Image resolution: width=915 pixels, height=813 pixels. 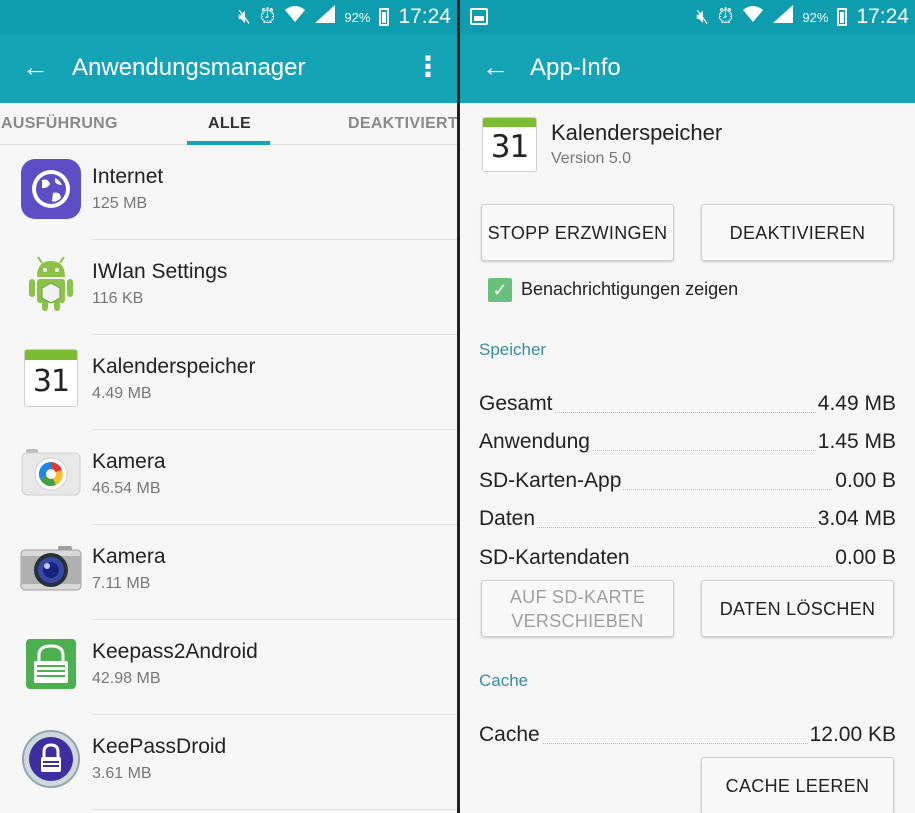 I want to click on cache-label: Cache, so click(x=510, y=735).